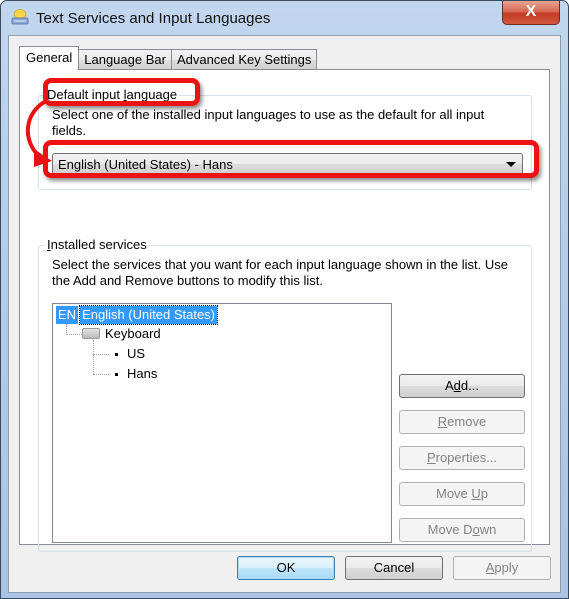 The height and width of the screenshot is (599, 569). Describe the element at coordinates (67, 315) in the screenshot. I see `language-badge: EN` at that location.